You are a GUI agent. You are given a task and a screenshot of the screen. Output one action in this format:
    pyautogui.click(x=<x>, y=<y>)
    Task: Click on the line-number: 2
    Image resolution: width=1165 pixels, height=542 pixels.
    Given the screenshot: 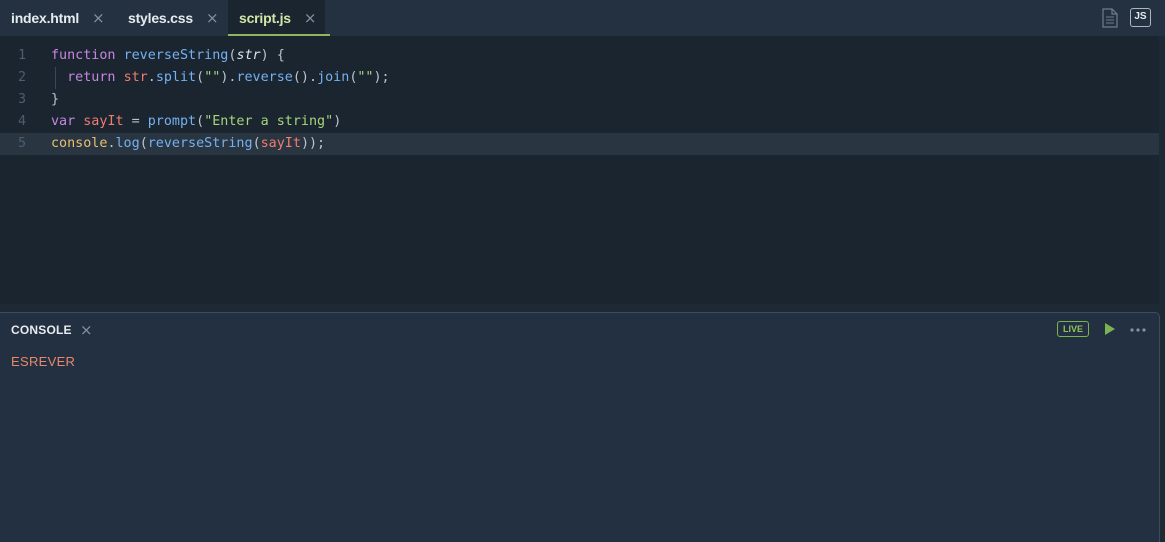 What is the action you would take?
    pyautogui.click(x=21, y=77)
    